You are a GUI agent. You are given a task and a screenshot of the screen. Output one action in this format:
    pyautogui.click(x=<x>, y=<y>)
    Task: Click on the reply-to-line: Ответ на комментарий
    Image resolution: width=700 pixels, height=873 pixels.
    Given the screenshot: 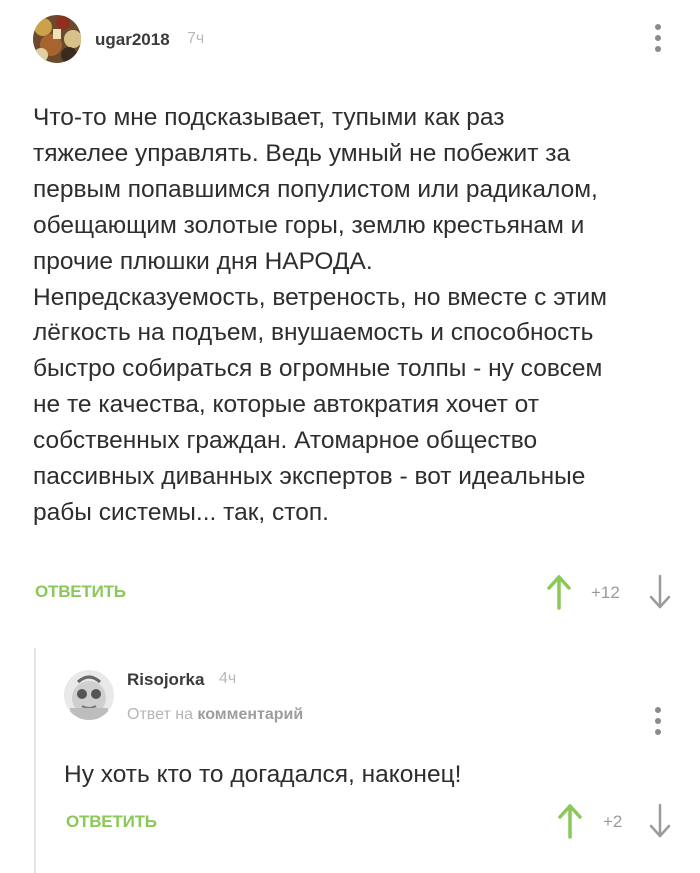 What is the action you would take?
    pyautogui.click(x=215, y=715)
    